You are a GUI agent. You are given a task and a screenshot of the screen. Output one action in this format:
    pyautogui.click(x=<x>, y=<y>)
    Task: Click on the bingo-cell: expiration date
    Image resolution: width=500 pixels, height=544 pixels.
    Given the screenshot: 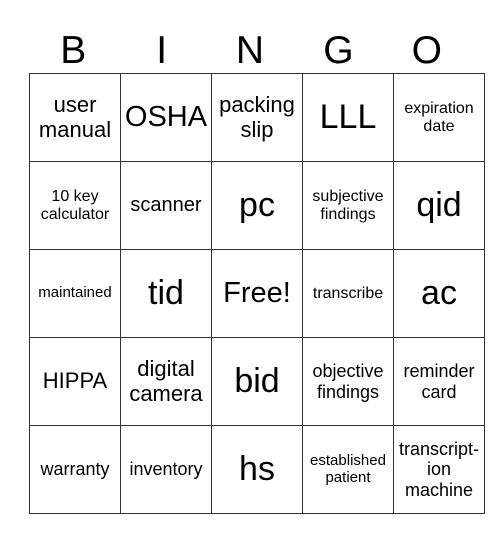 What is the action you would take?
    pyautogui.click(x=439, y=117)
    